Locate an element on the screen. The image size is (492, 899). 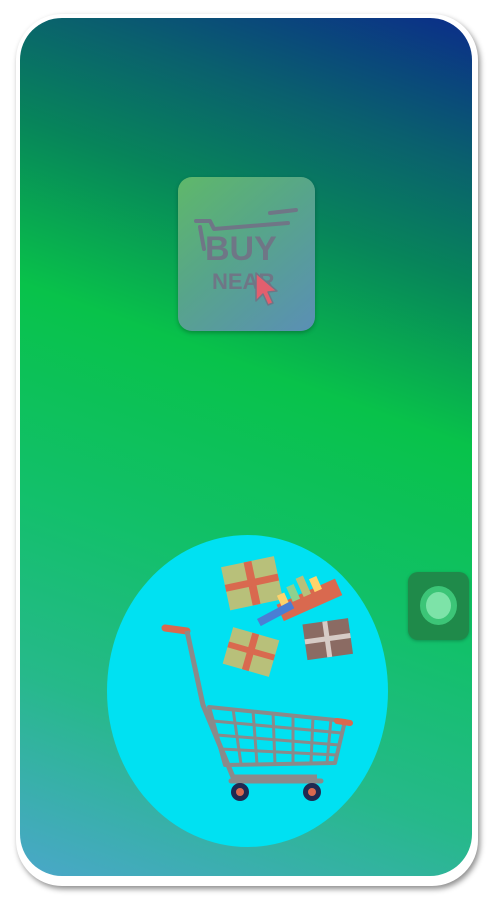
cart-logo-icon: BUY NEAR is located at coordinates (246, 257).